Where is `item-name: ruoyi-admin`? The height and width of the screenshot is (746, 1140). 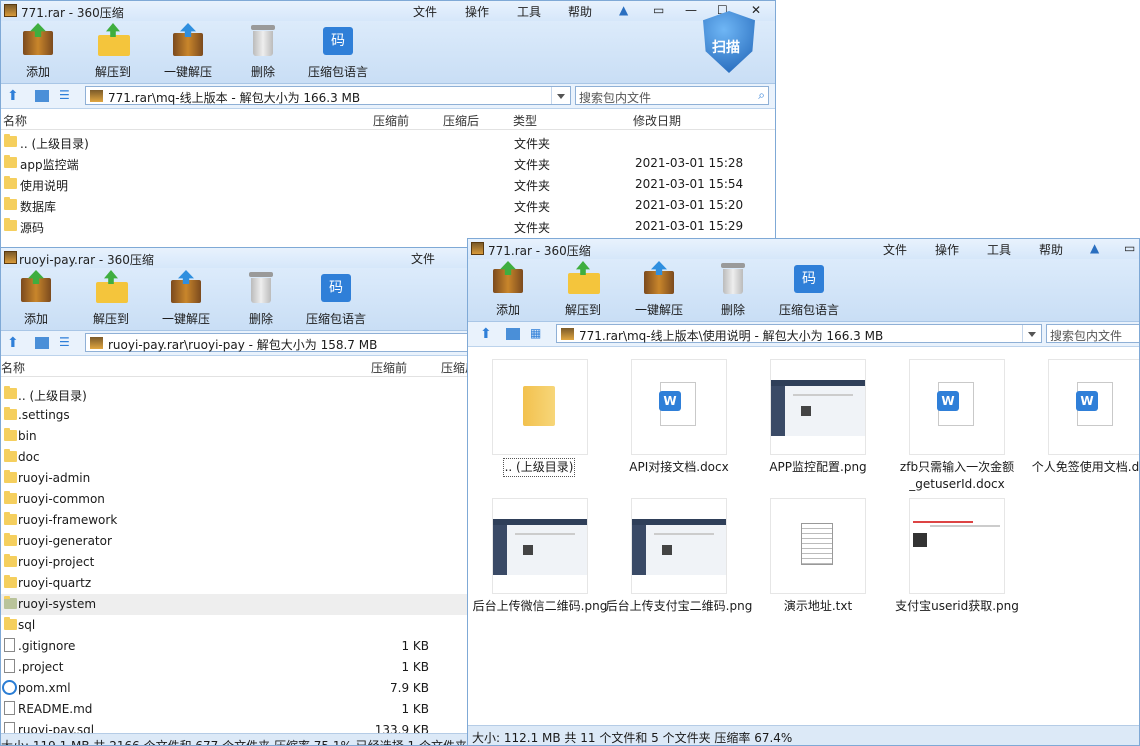 item-name: ruoyi-admin is located at coordinates (54, 478).